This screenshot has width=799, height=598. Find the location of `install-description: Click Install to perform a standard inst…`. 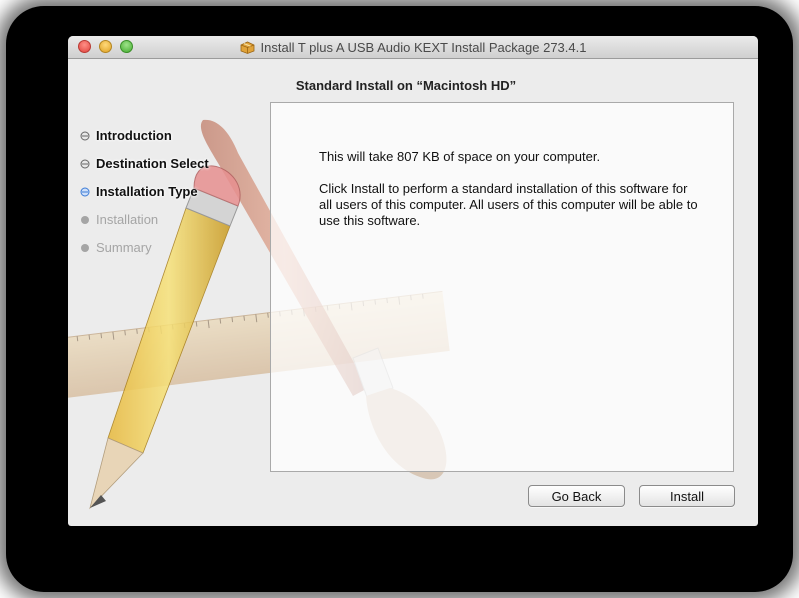

install-description: Click Install to perform a standard inst… is located at coordinates (508, 204).